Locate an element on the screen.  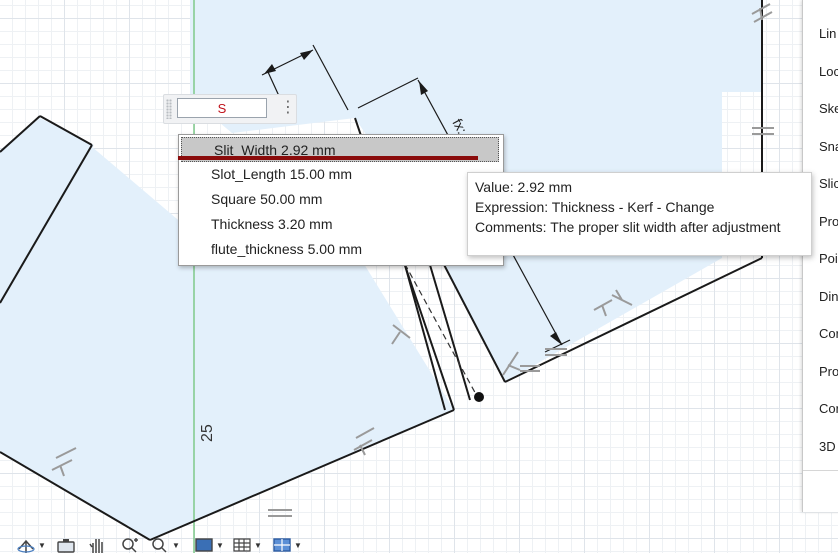
panel-item-slice: Slic is located at coordinates (828, 183).